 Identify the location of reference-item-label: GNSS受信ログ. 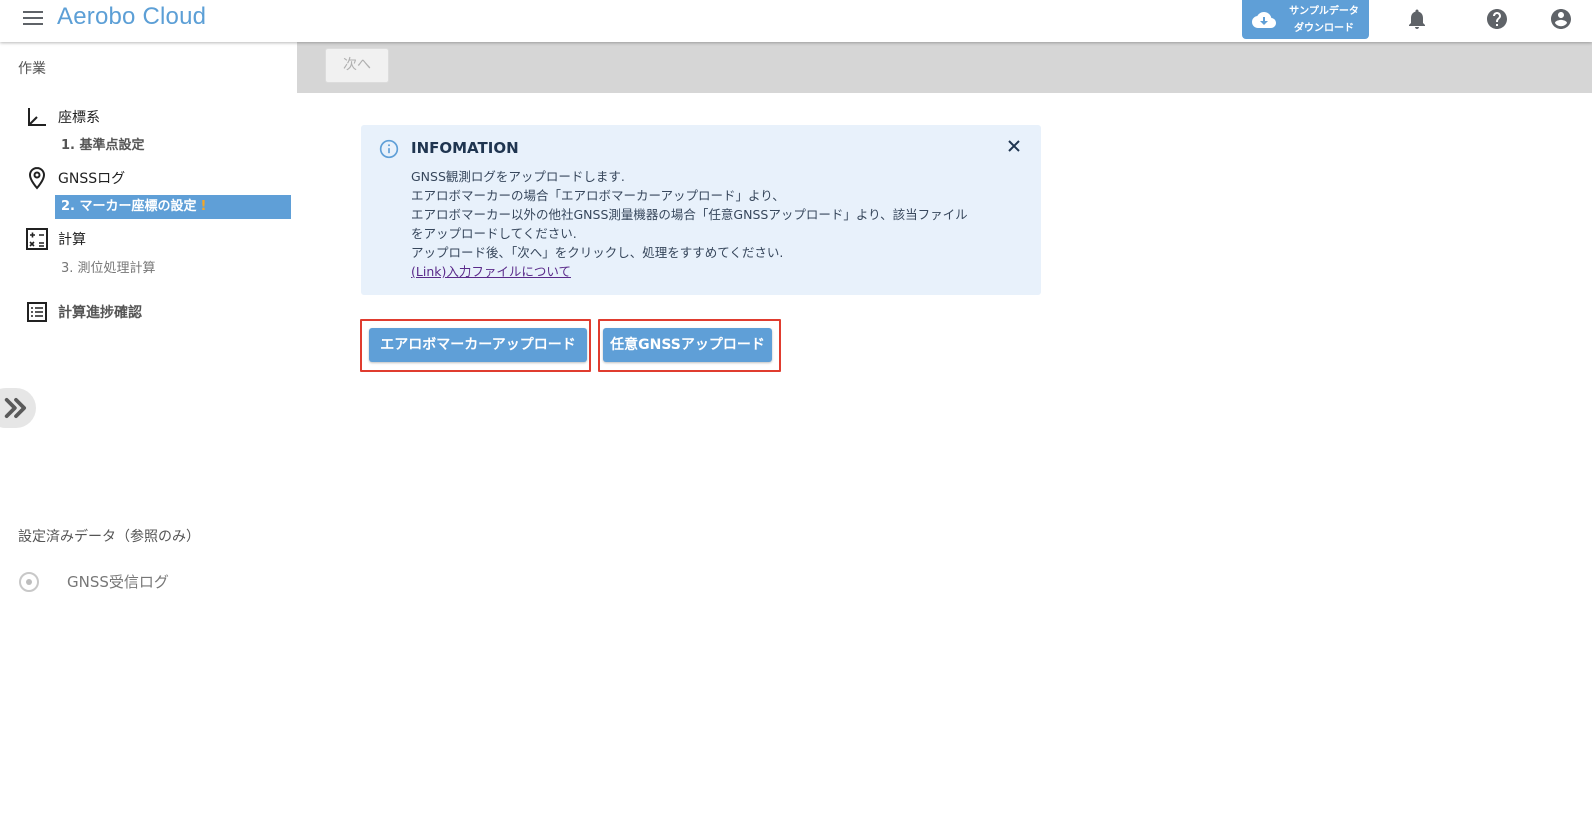
(118, 582).